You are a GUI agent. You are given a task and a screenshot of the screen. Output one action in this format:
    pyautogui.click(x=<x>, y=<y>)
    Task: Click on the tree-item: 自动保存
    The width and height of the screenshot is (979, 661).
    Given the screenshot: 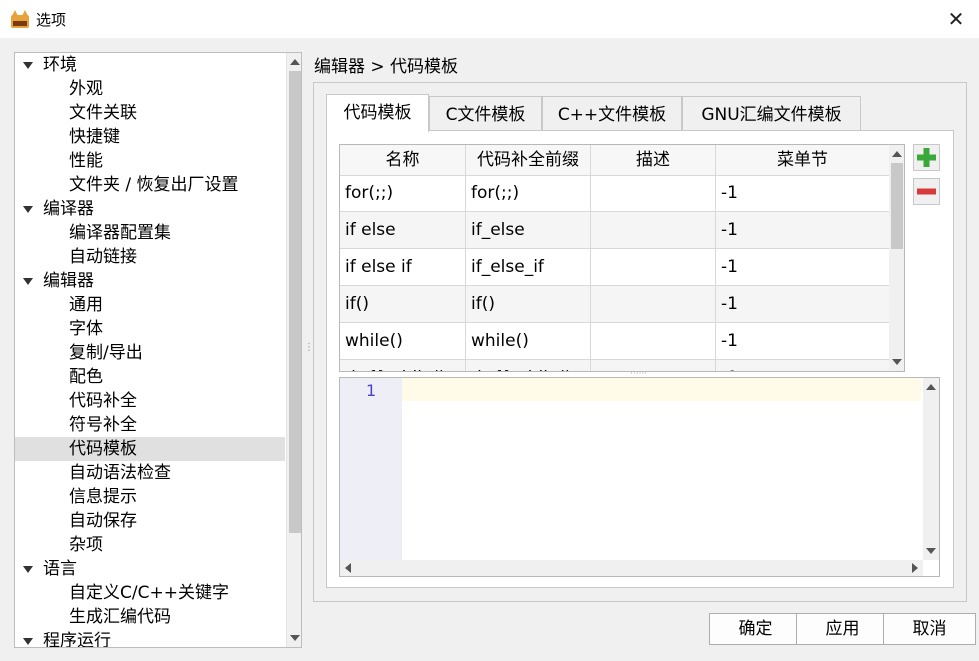 What is the action you would take?
    pyautogui.click(x=150, y=521)
    